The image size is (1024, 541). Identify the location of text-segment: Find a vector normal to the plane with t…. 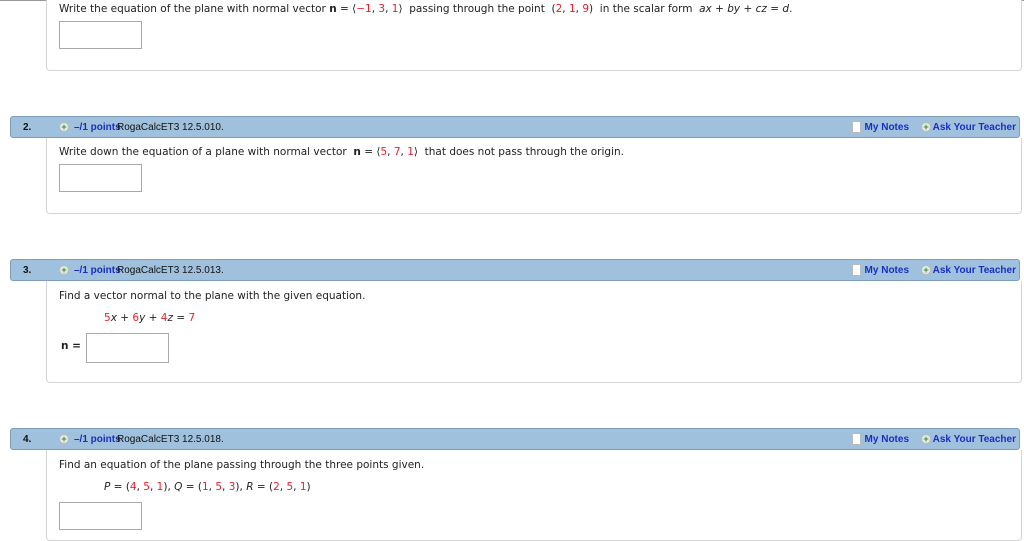
(212, 296).